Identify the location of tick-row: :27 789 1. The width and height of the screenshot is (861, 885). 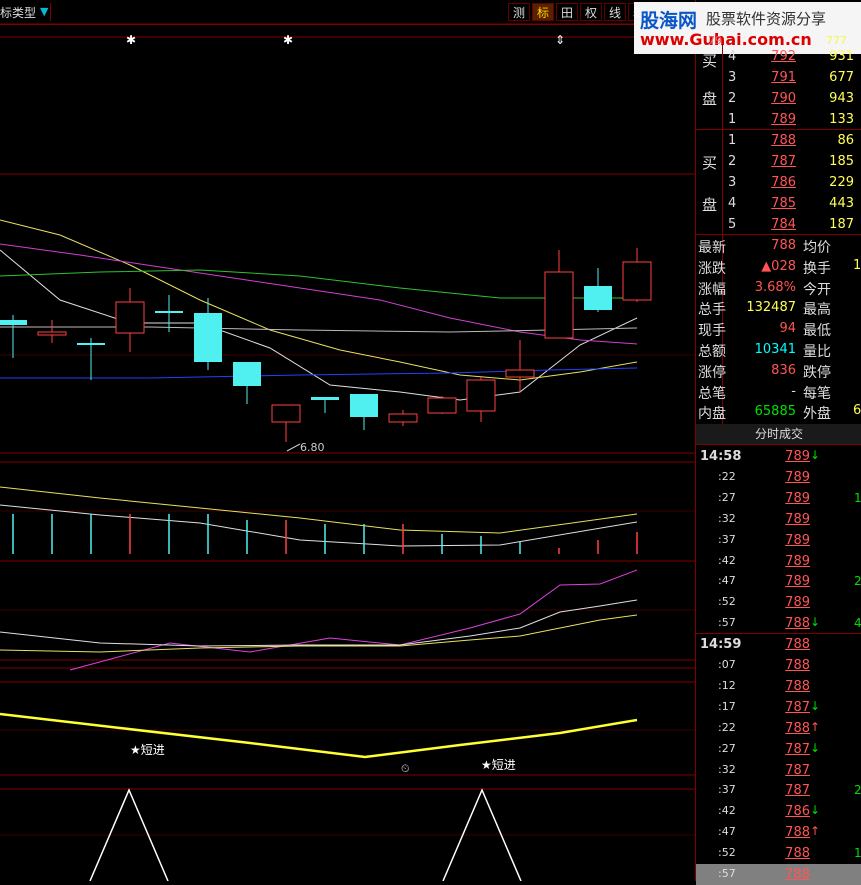
(778, 498).